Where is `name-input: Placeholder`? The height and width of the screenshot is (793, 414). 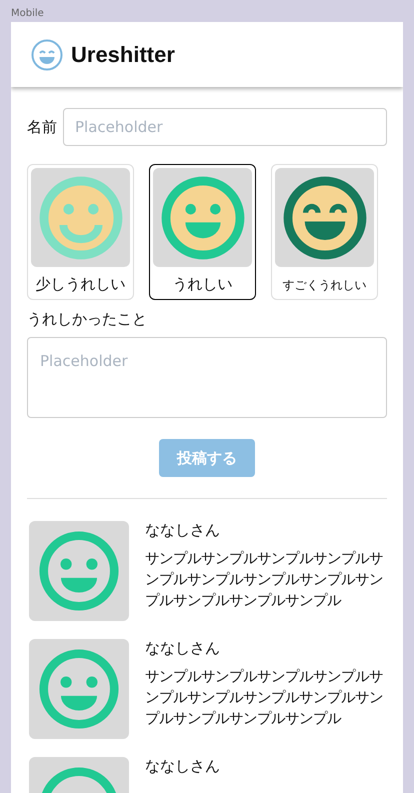 name-input: Placeholder is located at coordinates (225, 127).